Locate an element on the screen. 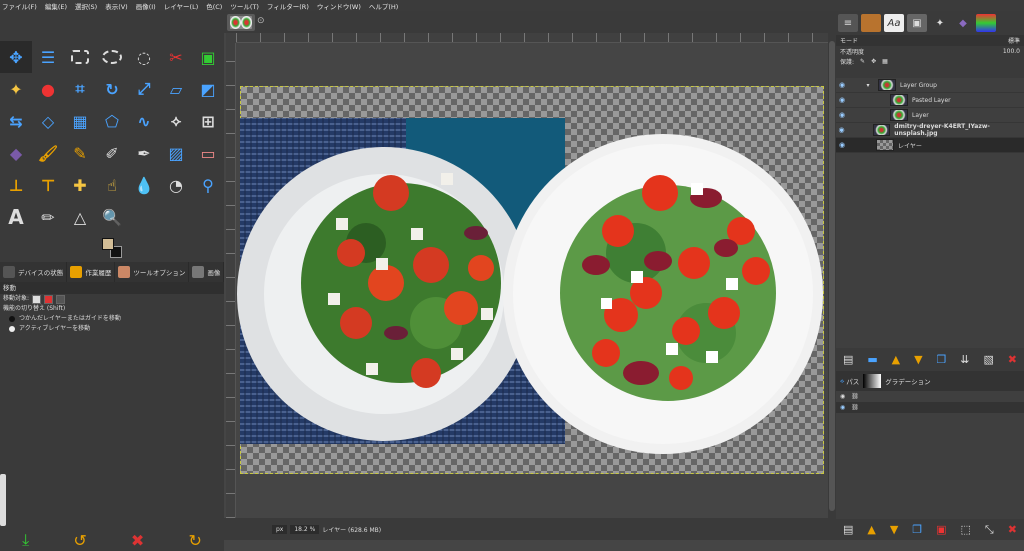 Image resolution: width=1024 pixels, height=551 pixels. cage-transform-icon: ⬠ is located at coordinates (112, 121).